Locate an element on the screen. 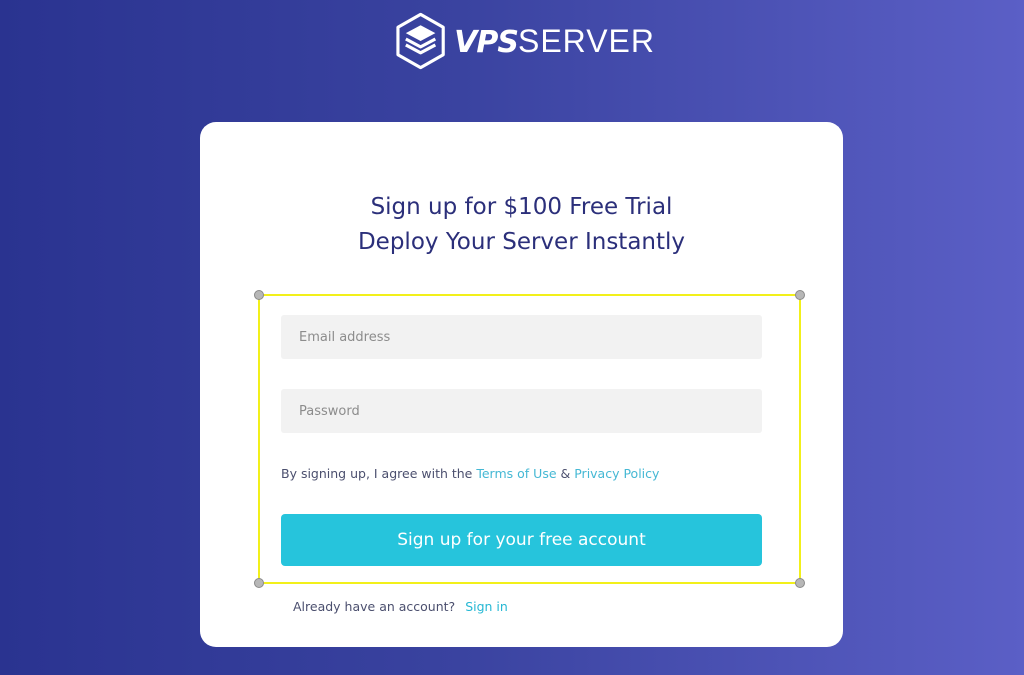 Image resolution: width=1024 pixels, height=675 pixels. signup-submit-button: Sign up for your free account is located at coordinates (521, 540).